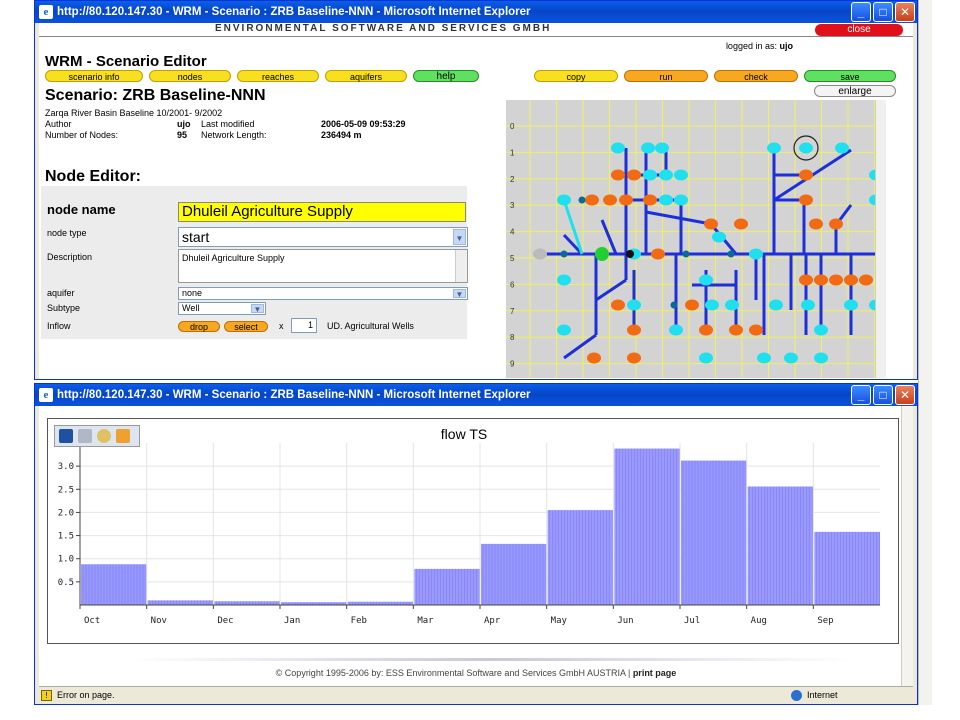 This screenshot has width=960, height=720. I want to click on x-tick-label: Jul, so click(692, 621).